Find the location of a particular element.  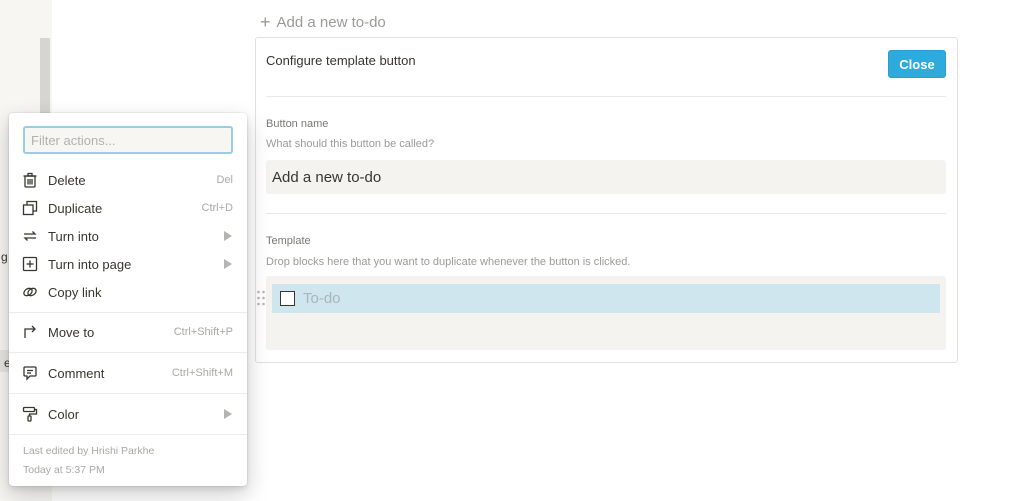

menu-item-shortcut: Del is located at coordinates (224, 180).